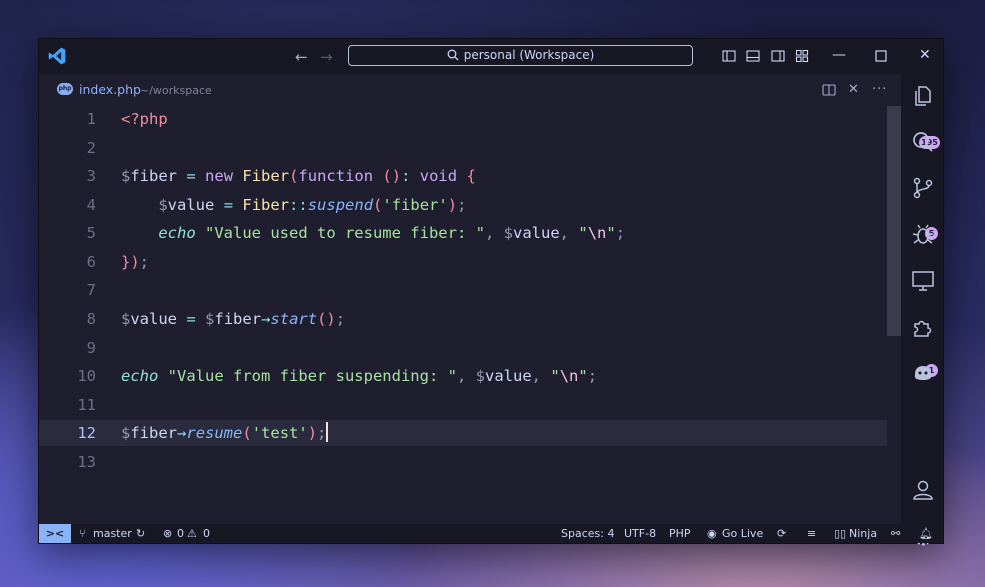 The height and width of the screenshot is (587, 985). What do you see at coordinates (529, 55) in the screenshot?
I see `command-center-label: personal (Workspace)` at bounding box center [529, 55].